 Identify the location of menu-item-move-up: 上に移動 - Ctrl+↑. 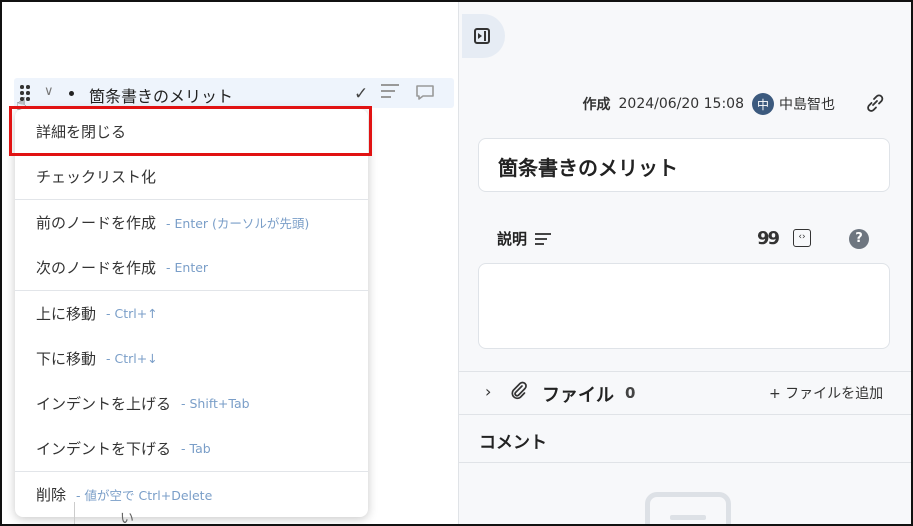
(191, 313).